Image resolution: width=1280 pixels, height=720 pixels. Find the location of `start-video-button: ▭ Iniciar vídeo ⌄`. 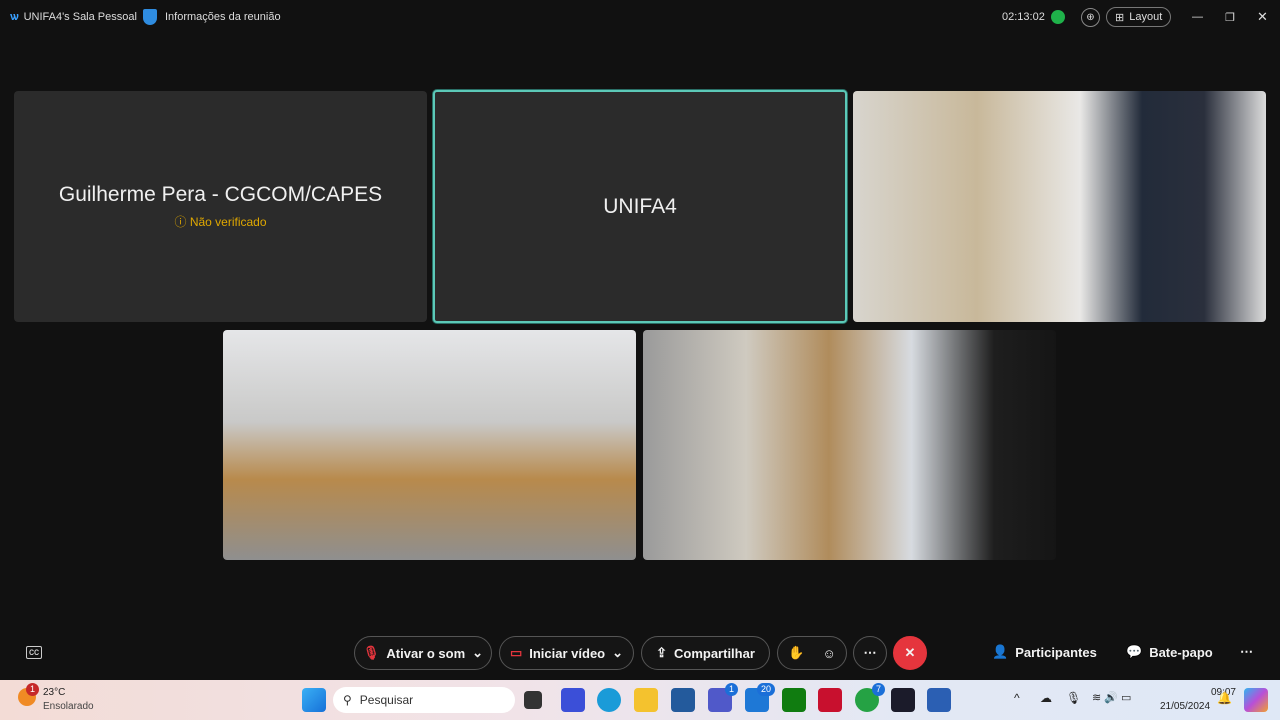

start-video-button: ▭ Iniciar vídeo ⌄ is located at coordinates (566, 653).